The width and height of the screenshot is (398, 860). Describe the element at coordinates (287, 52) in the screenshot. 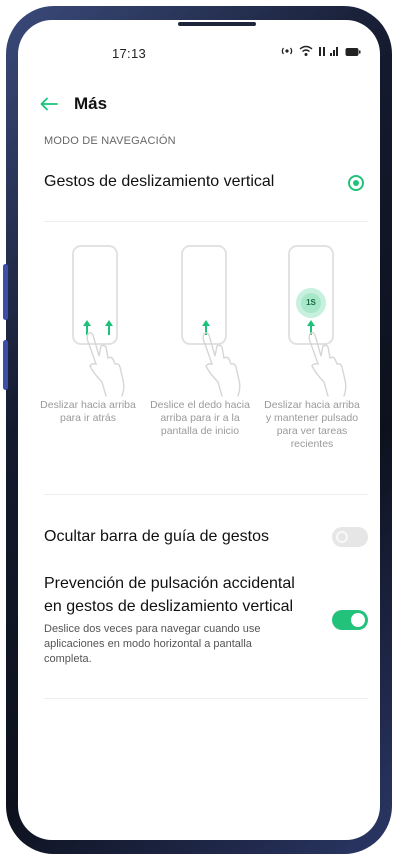

I see `hotspot-icon` at that location.